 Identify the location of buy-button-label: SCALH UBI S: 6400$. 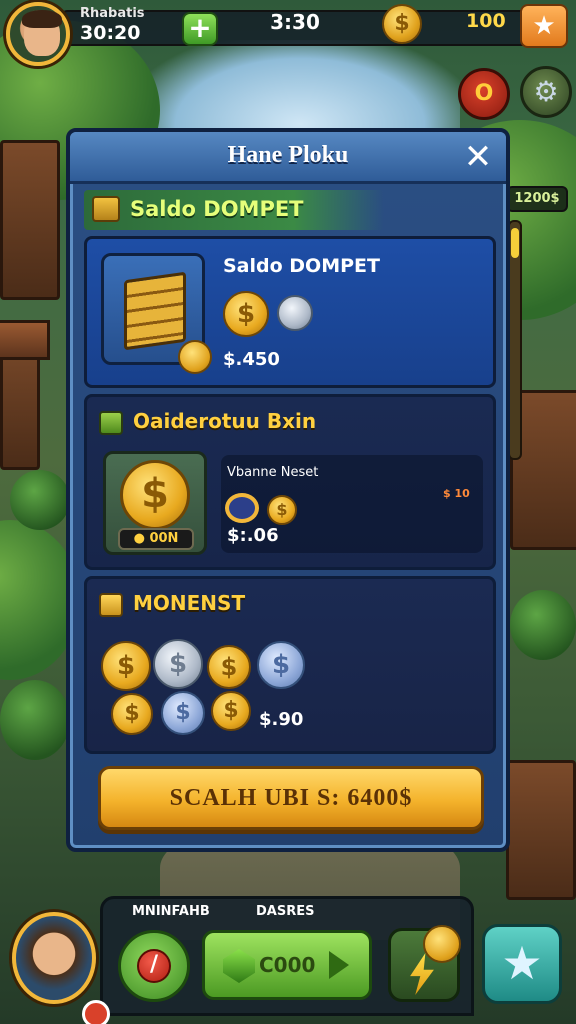
(291, 798).